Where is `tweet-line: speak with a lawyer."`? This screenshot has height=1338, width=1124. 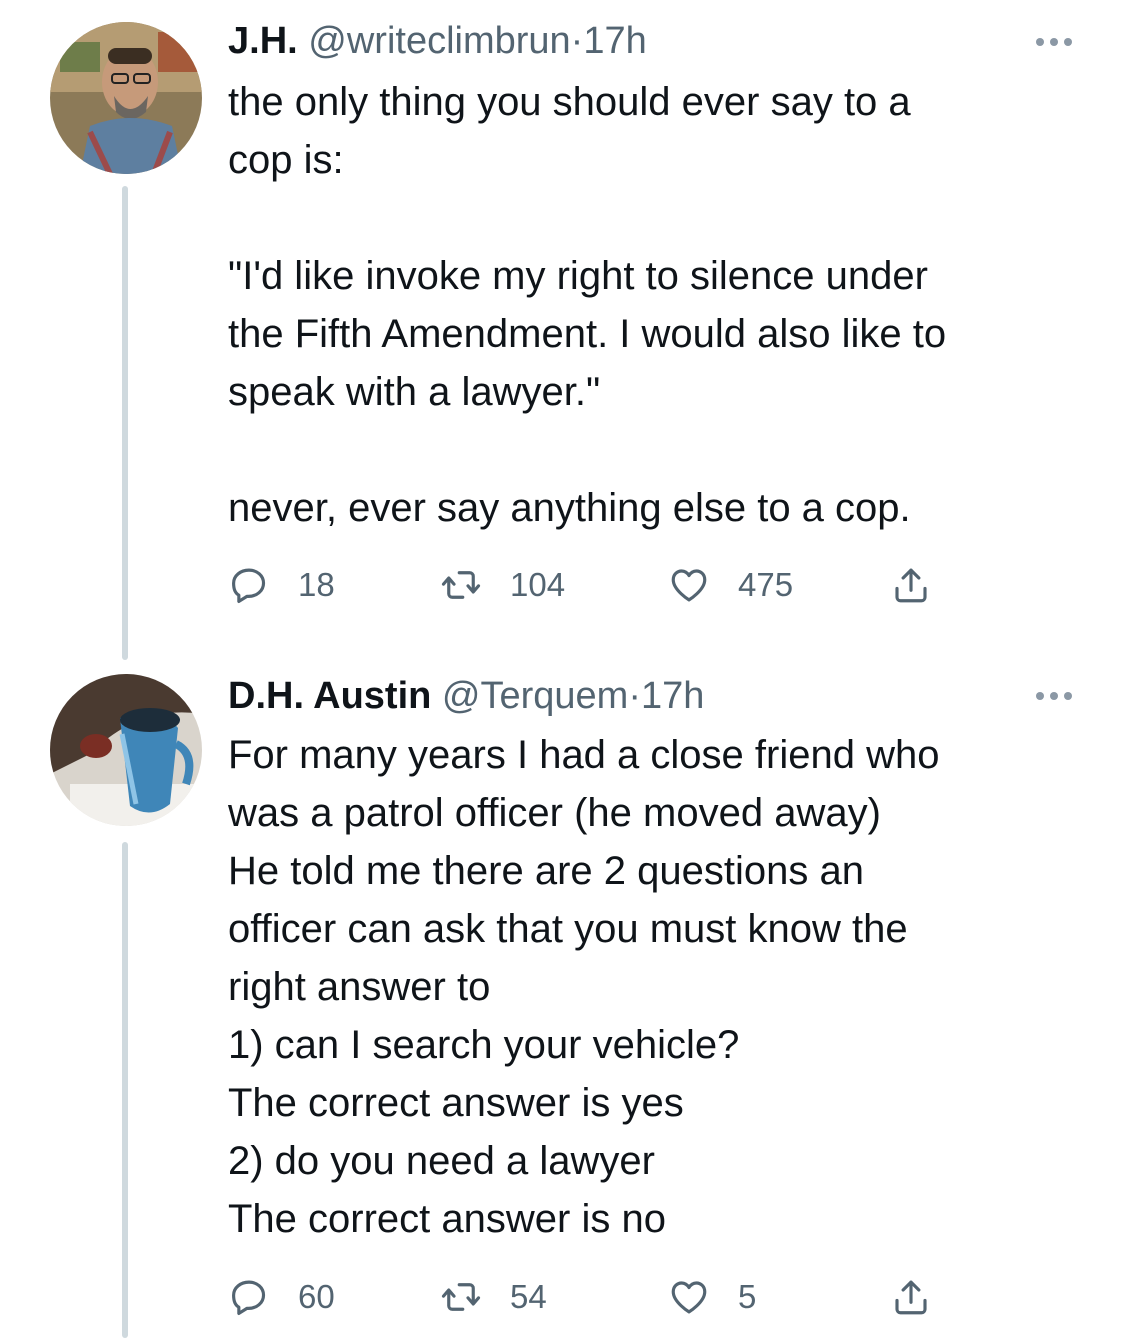
tweet-line: speak with a lawyer." is located at coordinates (414, 392).